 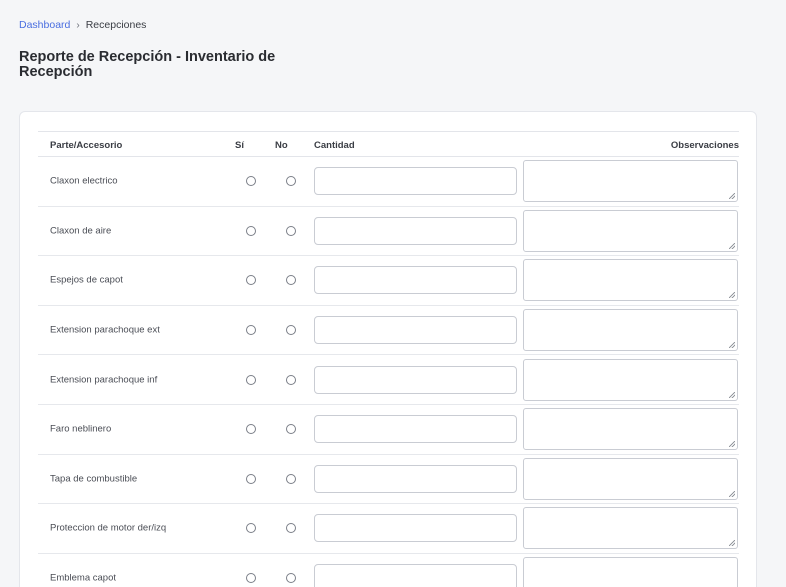 I want to click on table-row: Claxon de aire, so click(x=388, y=232).